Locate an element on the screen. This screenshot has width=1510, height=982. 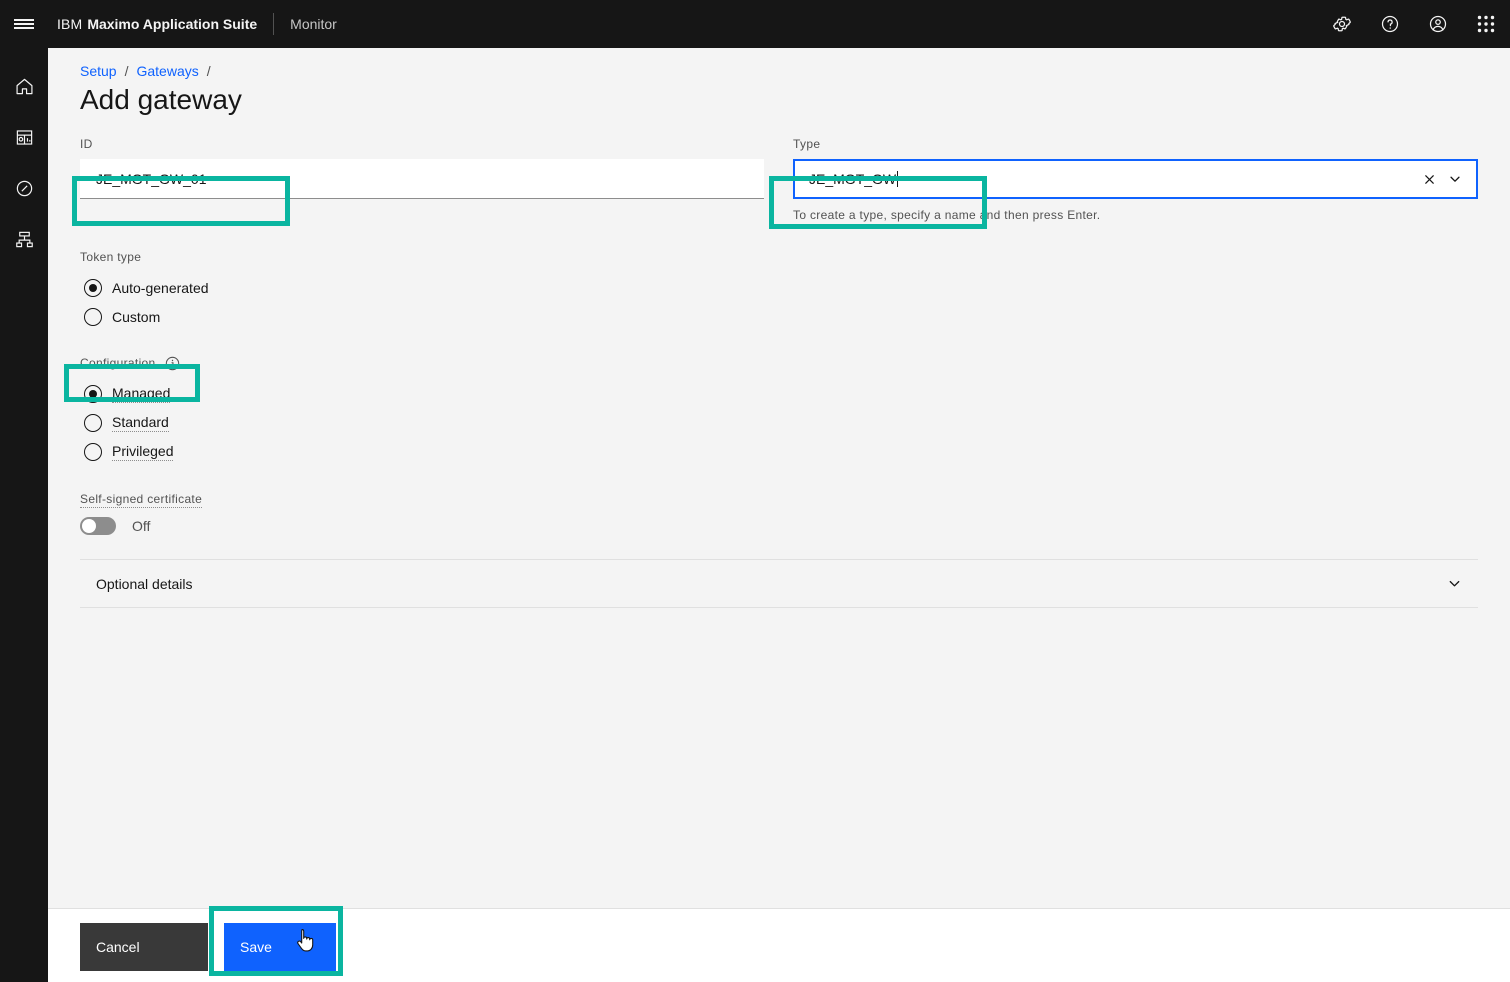
product-name: Monitor is located at coordinates (313, 24).